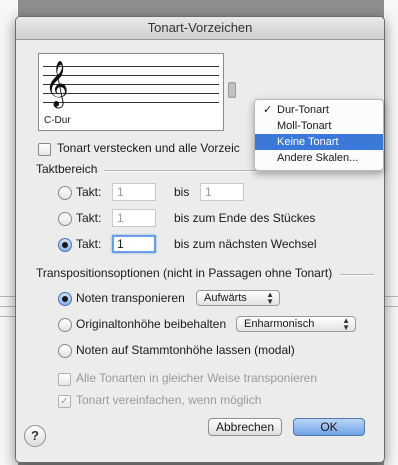 The image size is (398, 465). Describe the element at coordinates (245, 244) in the screenshot. I see `to-next-change-label: bis zum nächsten Wechsel` at that location.